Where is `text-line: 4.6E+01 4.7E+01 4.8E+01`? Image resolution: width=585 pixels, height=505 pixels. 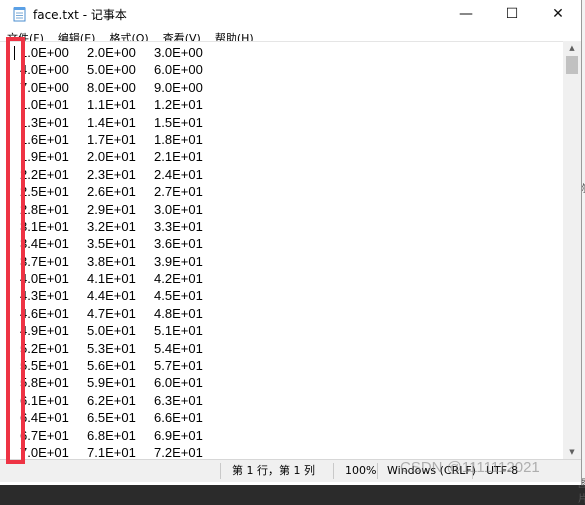 text-line: 4.6E+01 4.7E+01 4.8E+01 is located at coordinates (120, 313).